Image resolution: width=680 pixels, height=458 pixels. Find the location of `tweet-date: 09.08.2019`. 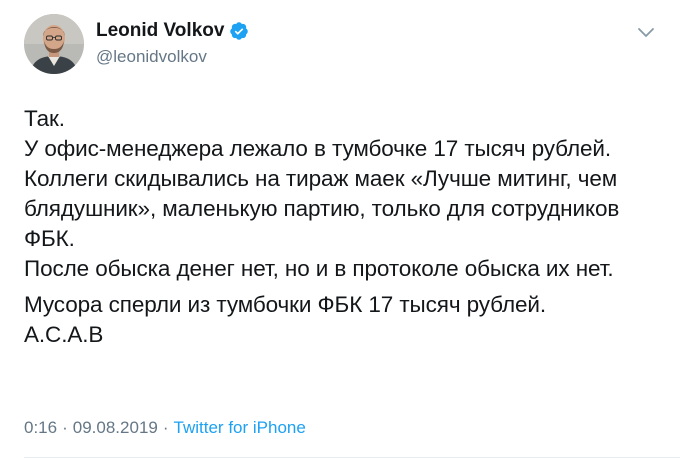

tweet-date: 09.08.2019 is located at coordinates (115, 428).